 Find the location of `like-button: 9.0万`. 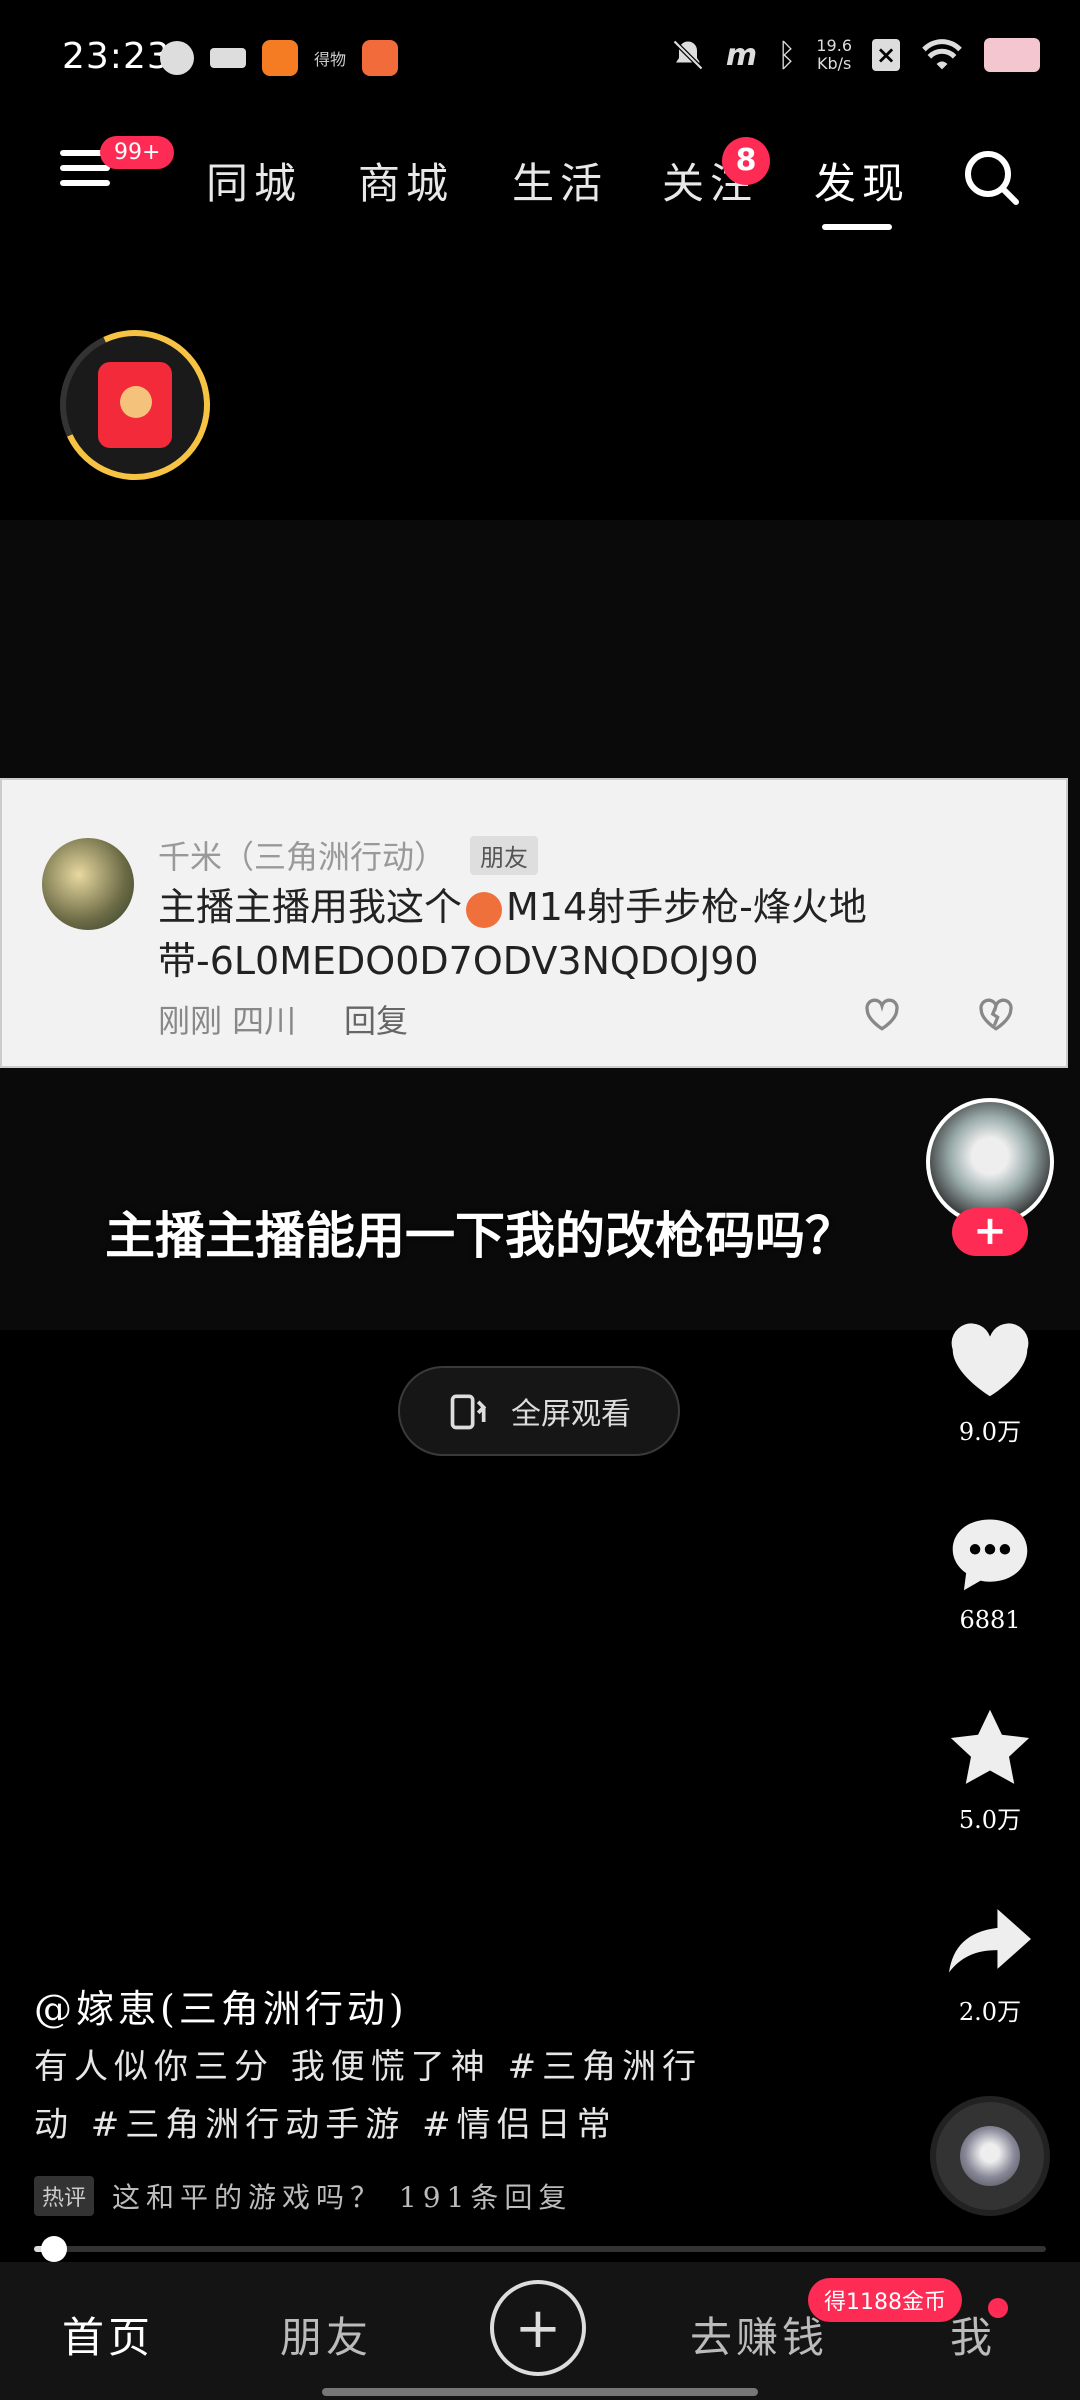

like-button: 9.0万 is located at coordinates (990, 1382).